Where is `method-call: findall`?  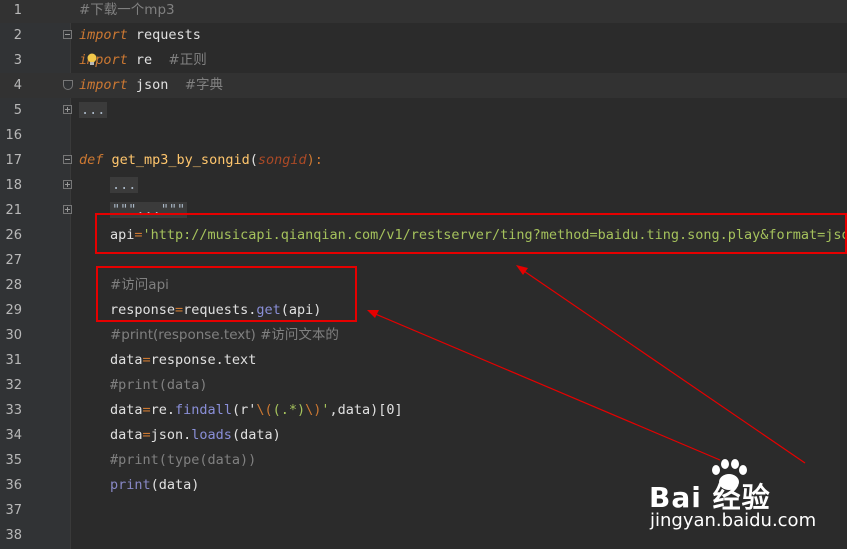
method-call: findall is located at coordinates (203, 410).